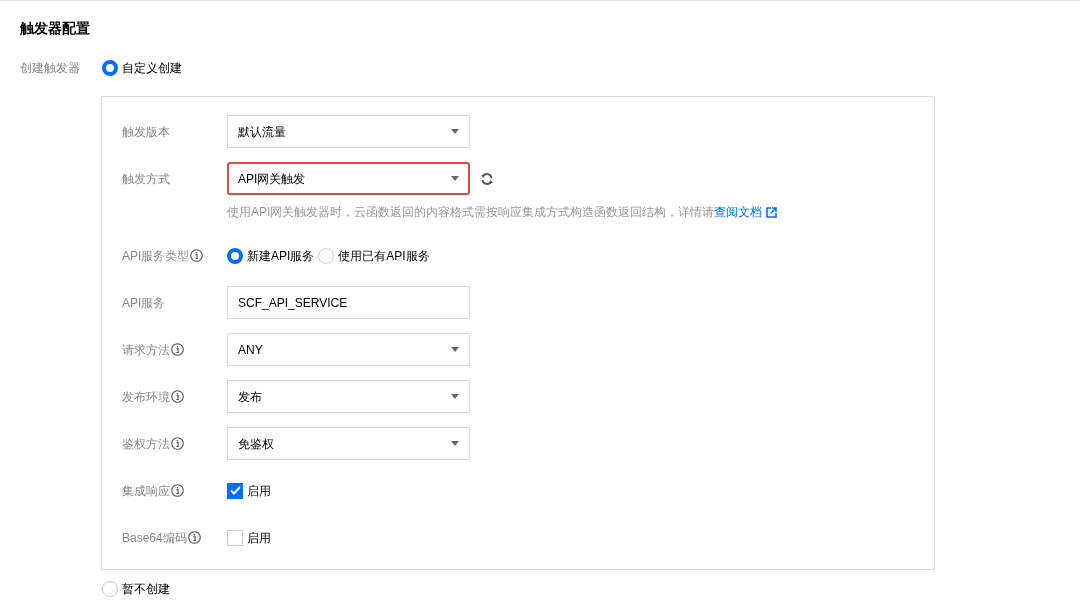  What do you see at coordinates (146, 350) in the screenshot?
I see `field-label: 请求方法` at bounding box center [146, 350].